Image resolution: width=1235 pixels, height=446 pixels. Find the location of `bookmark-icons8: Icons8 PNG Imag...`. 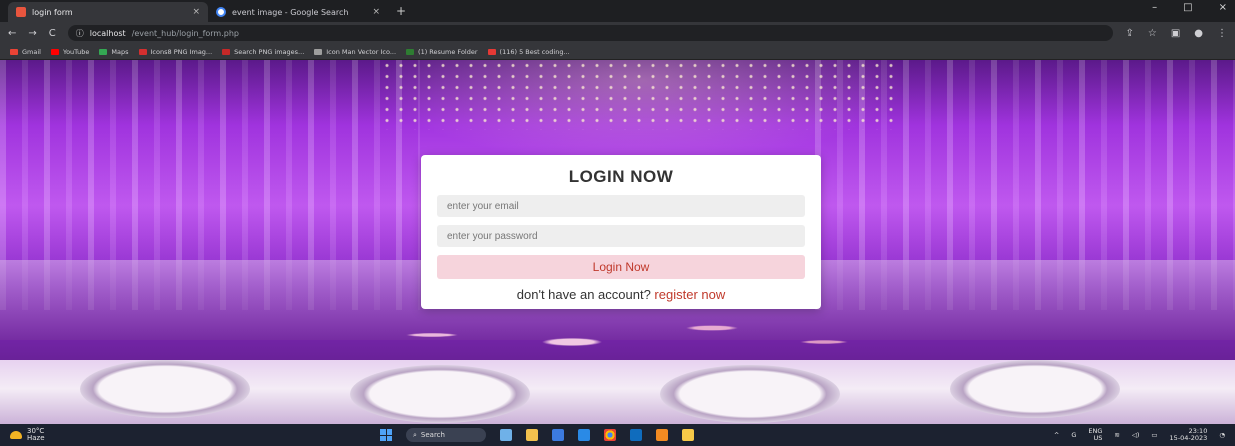

bookmark-icons8: Icons8 PNG Imag... is located at coordinates (175, 51).